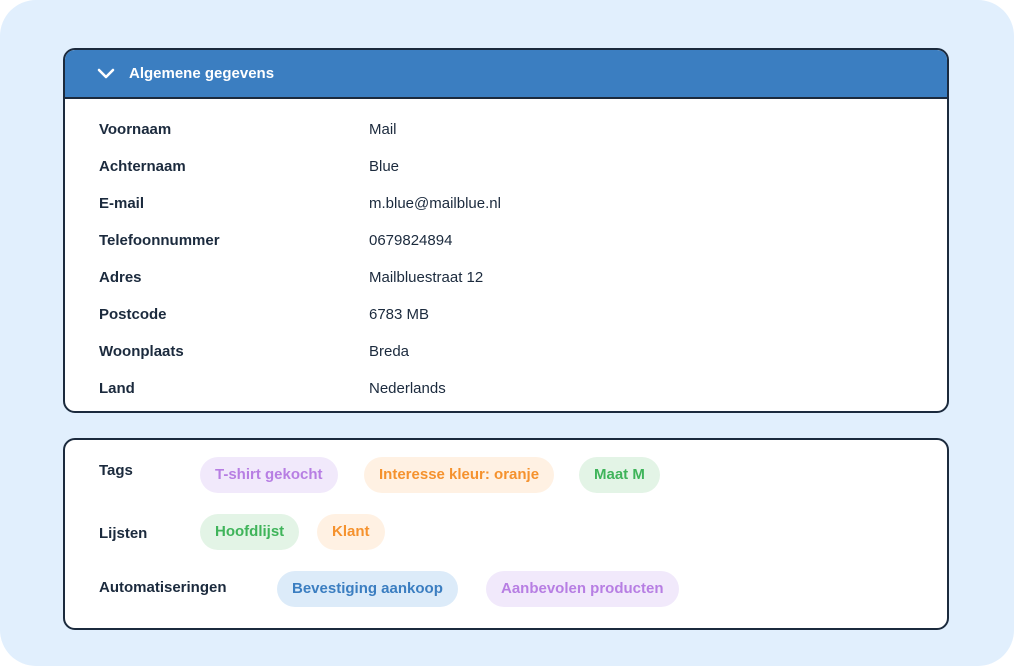 Image resolution: width=1014 pixels, height=666 pixels. I want to click on tag-chip: T-shirt gekocht, so click(269, 475).